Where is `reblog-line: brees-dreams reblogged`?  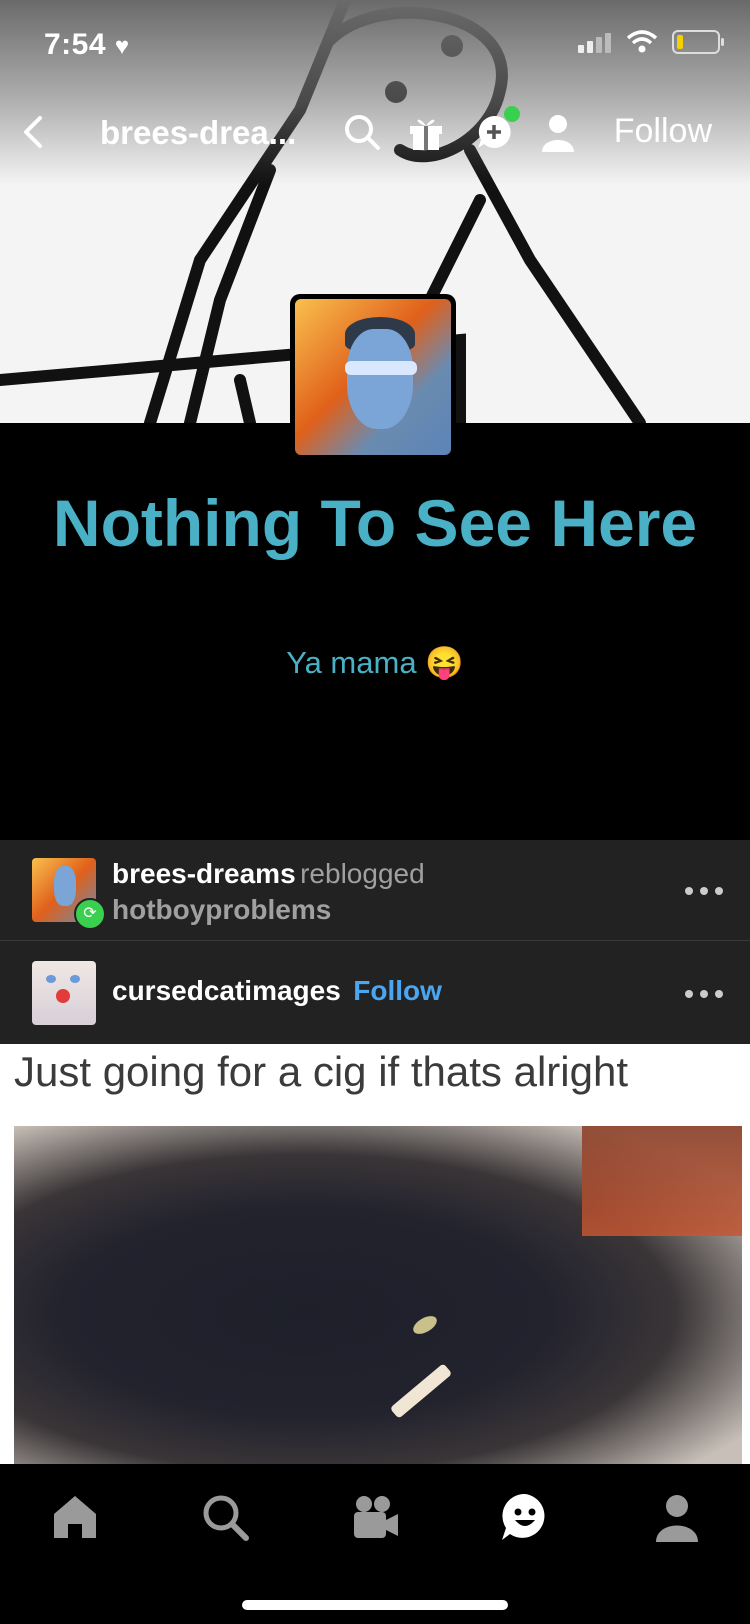 reblog-line: brees-dreams reblogged is located at coordinates (268, 874).